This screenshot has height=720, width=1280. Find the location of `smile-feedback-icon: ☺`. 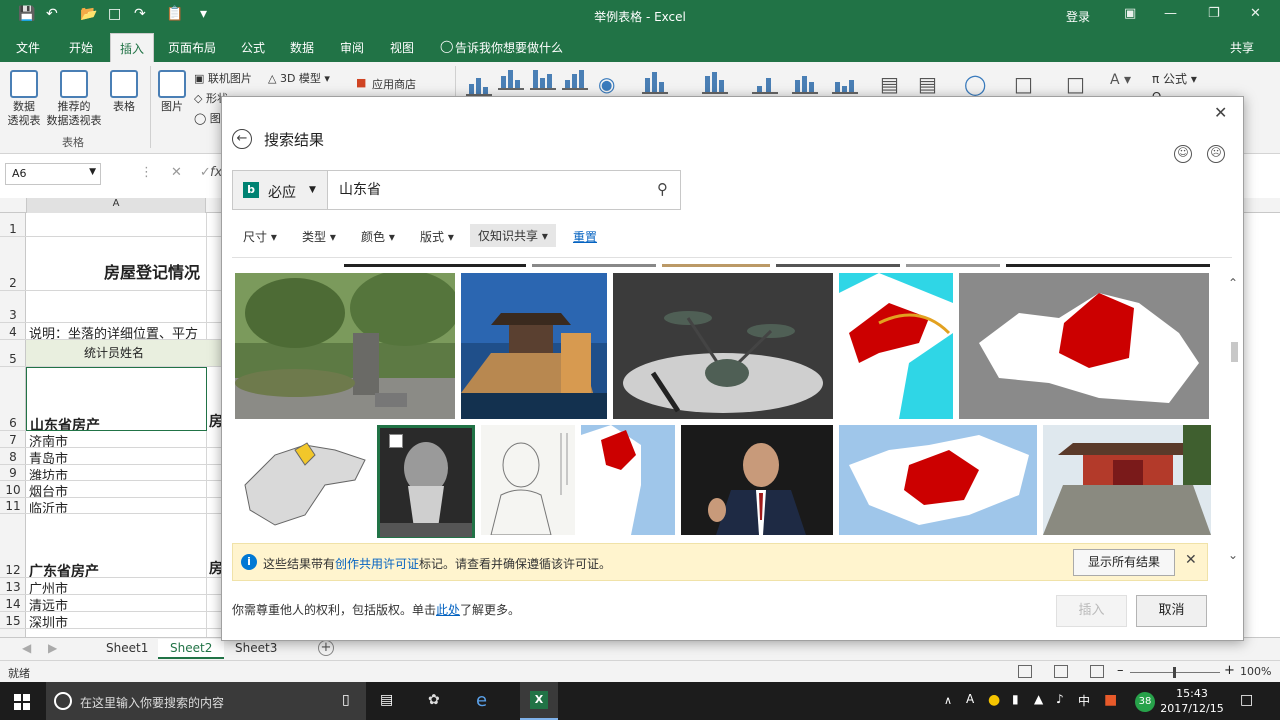

smile-feedback-icon: ☺ is located at coordinates (1183, 154).